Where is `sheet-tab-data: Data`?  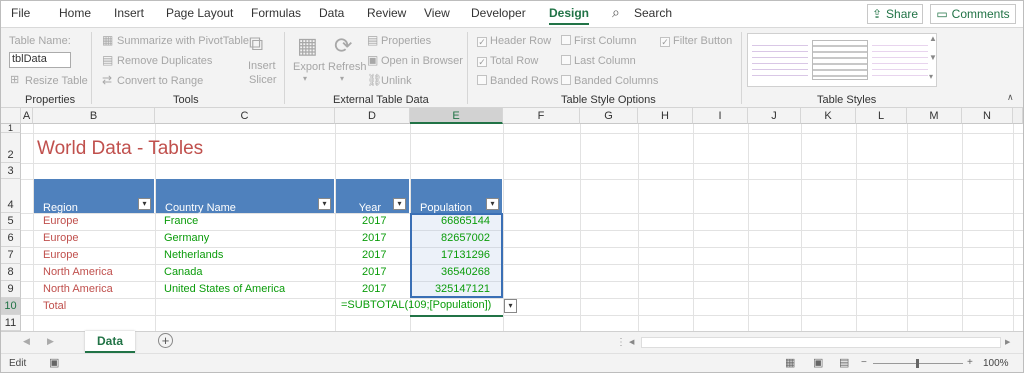 sheet-tab-data: Data is located at coordinates (110, 342).